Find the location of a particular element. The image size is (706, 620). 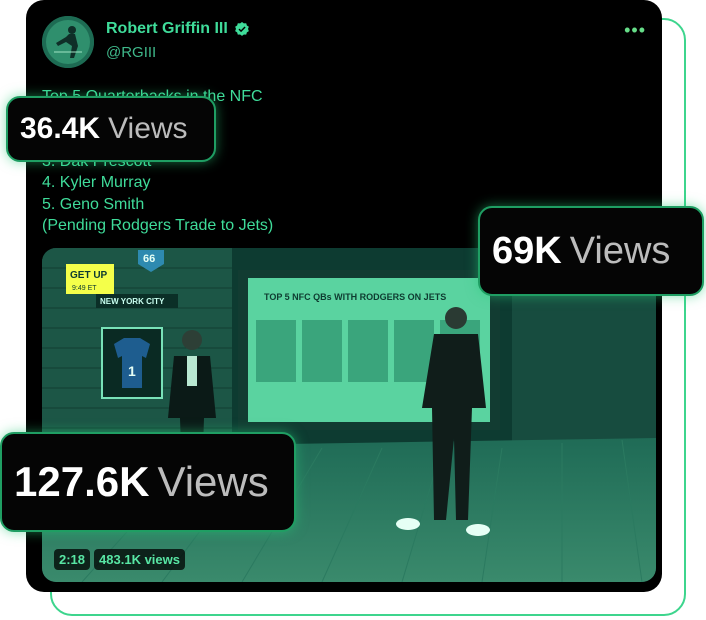

views-badge-number: 69K is located at coordinates (527, 250).